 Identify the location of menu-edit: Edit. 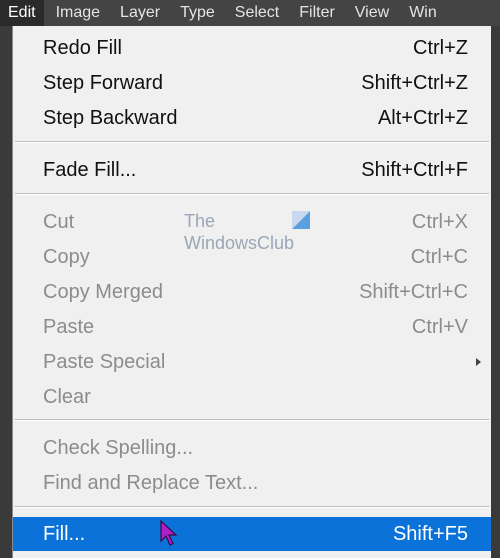
(22, 13).